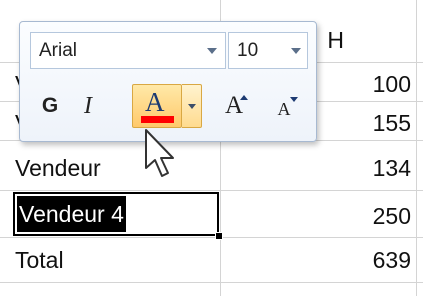 This screenshot has height=296, width=423. I want to click on font-size-select: 10, so click(268, 50).